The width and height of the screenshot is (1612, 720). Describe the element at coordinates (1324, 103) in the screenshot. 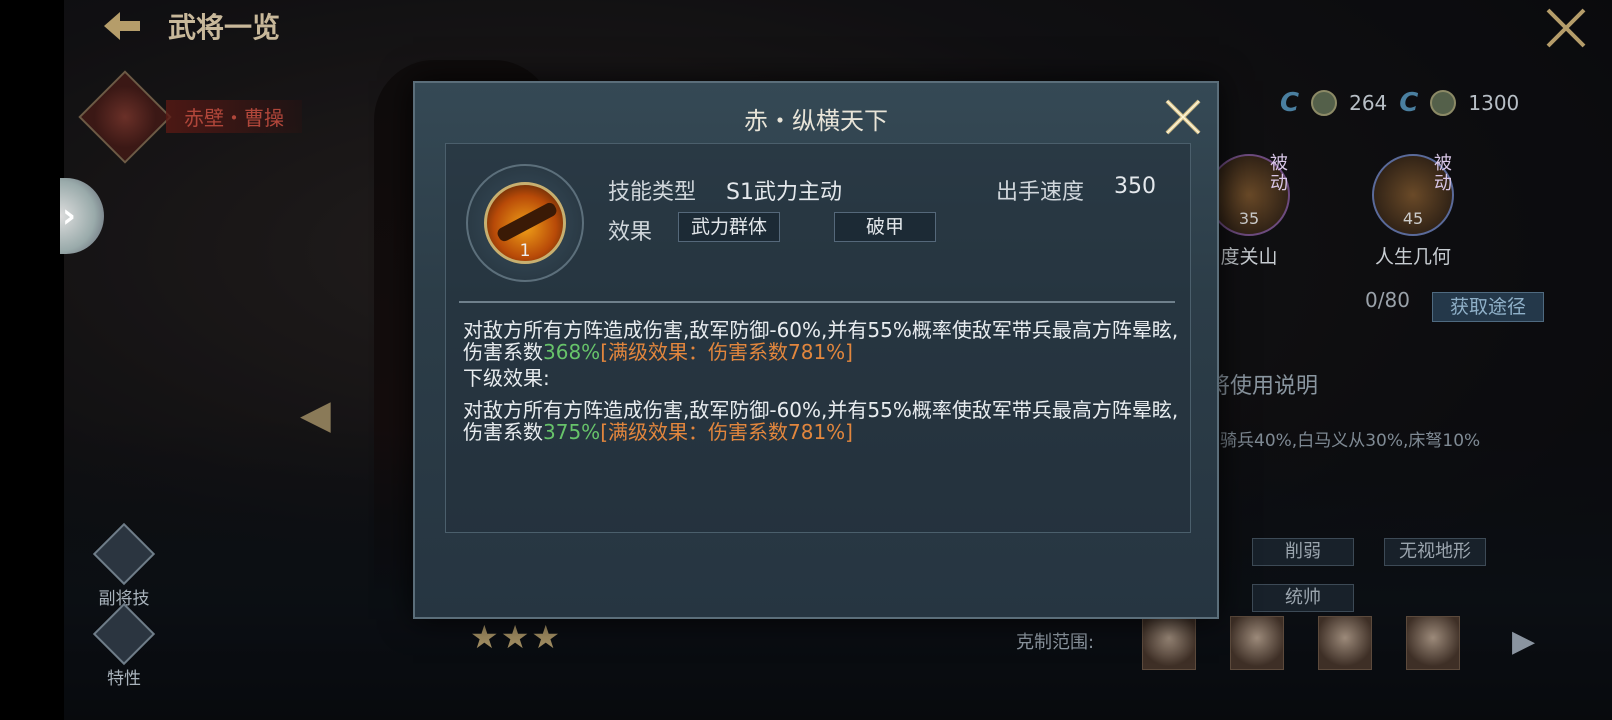

I see `shield-icon` at that location.